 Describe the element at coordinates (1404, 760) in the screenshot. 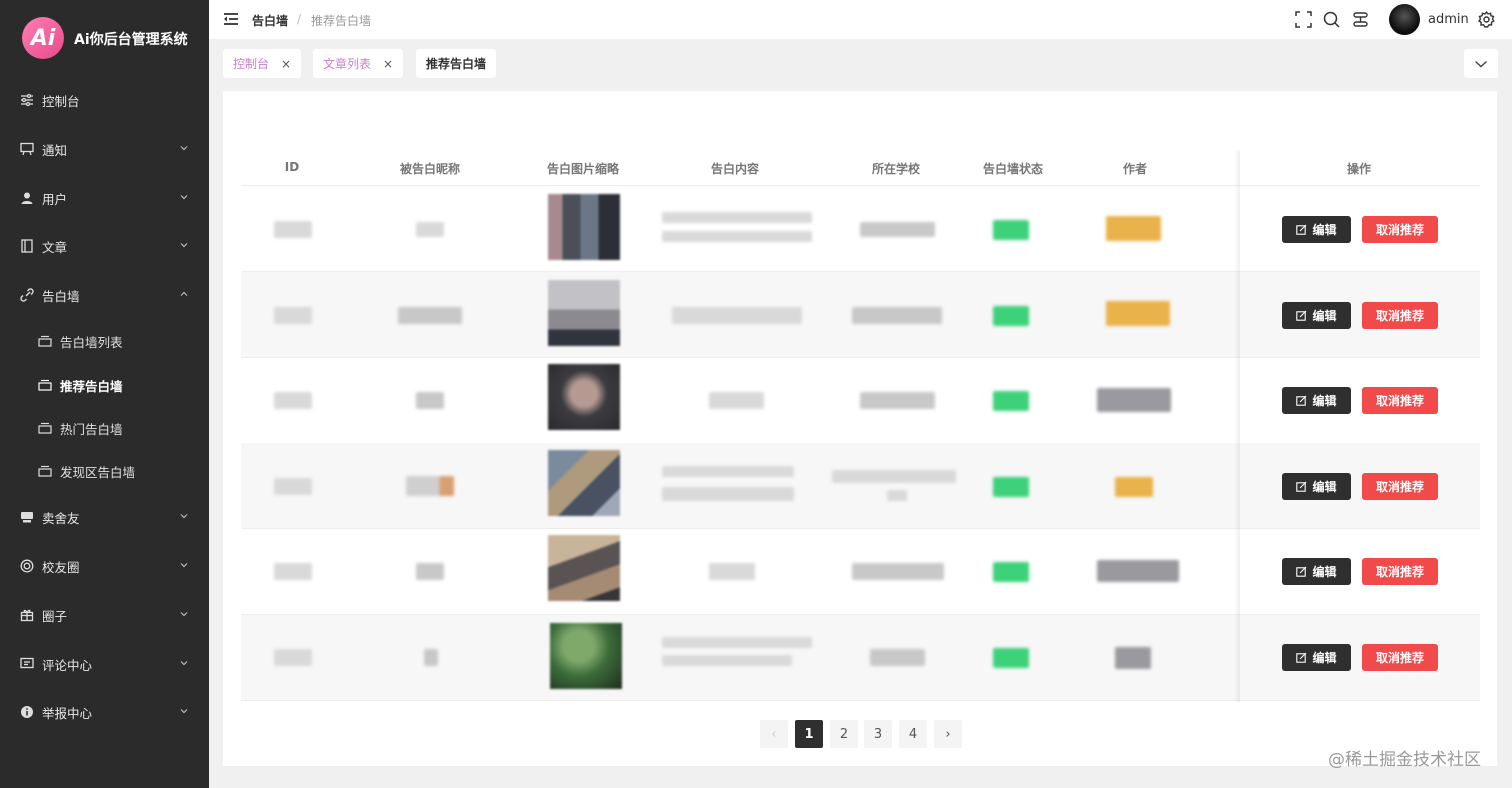

I see `watermark: @稀土掘金技术社区` at that location.